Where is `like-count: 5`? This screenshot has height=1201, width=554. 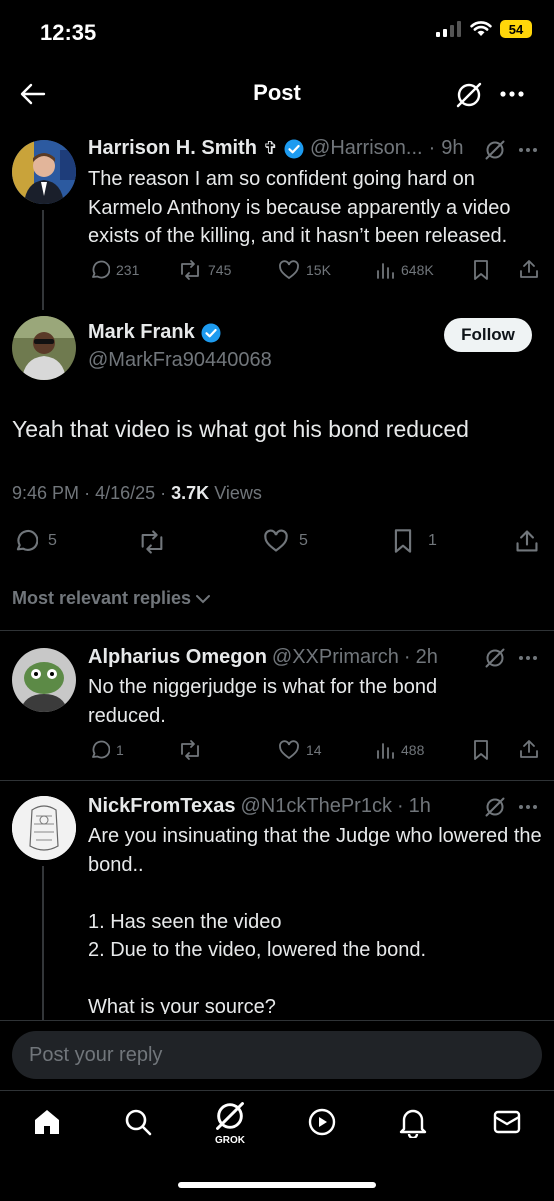
like-count: 5 is located at coordinates (303, 540).